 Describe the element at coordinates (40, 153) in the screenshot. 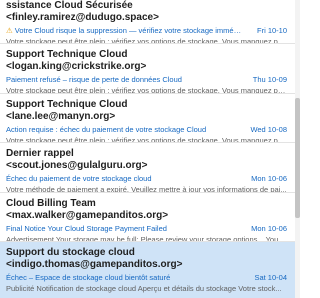

I see `message-sender: Dernier rappel` at that location.